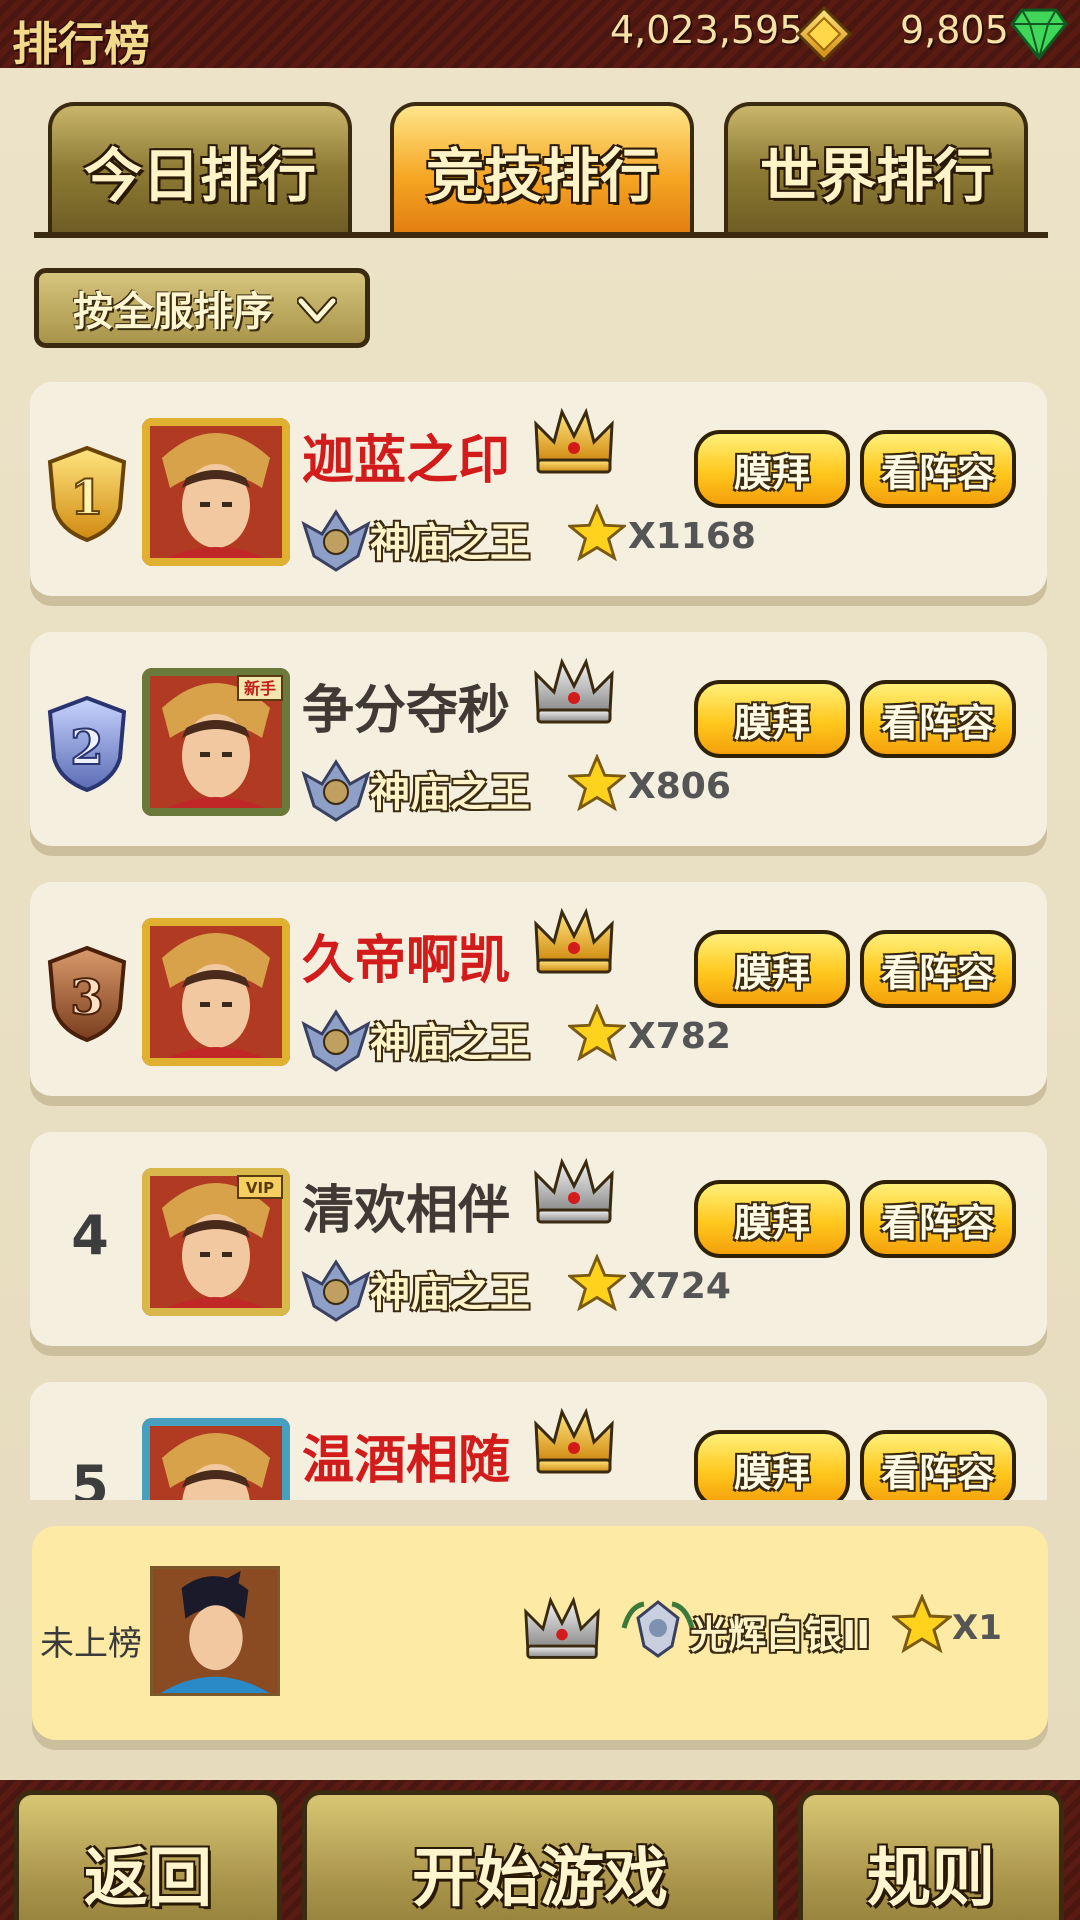 The height and width of the screenshot is (1920, 1080). Describe the element at coordinates (406, 961) in the screenshot. I see `player-name: 久帝啊凯` at that location.